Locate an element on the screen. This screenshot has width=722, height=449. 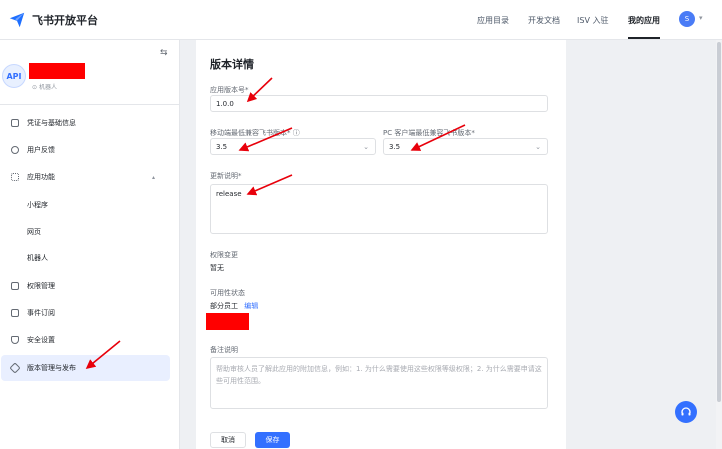
version-number-label: 应用版本号* is located at coordinates (229, 90).